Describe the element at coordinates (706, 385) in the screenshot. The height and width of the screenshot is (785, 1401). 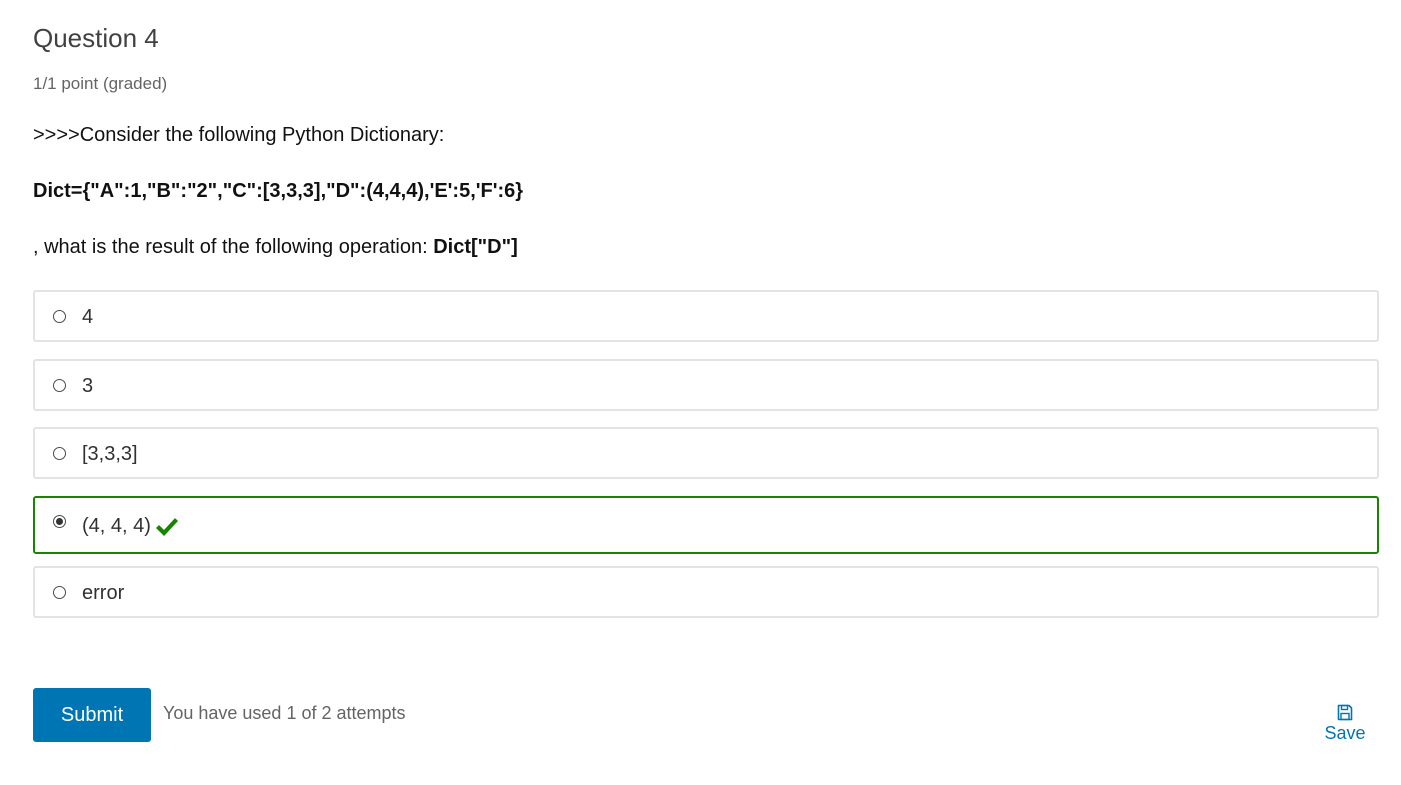
I see `choice-option-2: 3` at that location.